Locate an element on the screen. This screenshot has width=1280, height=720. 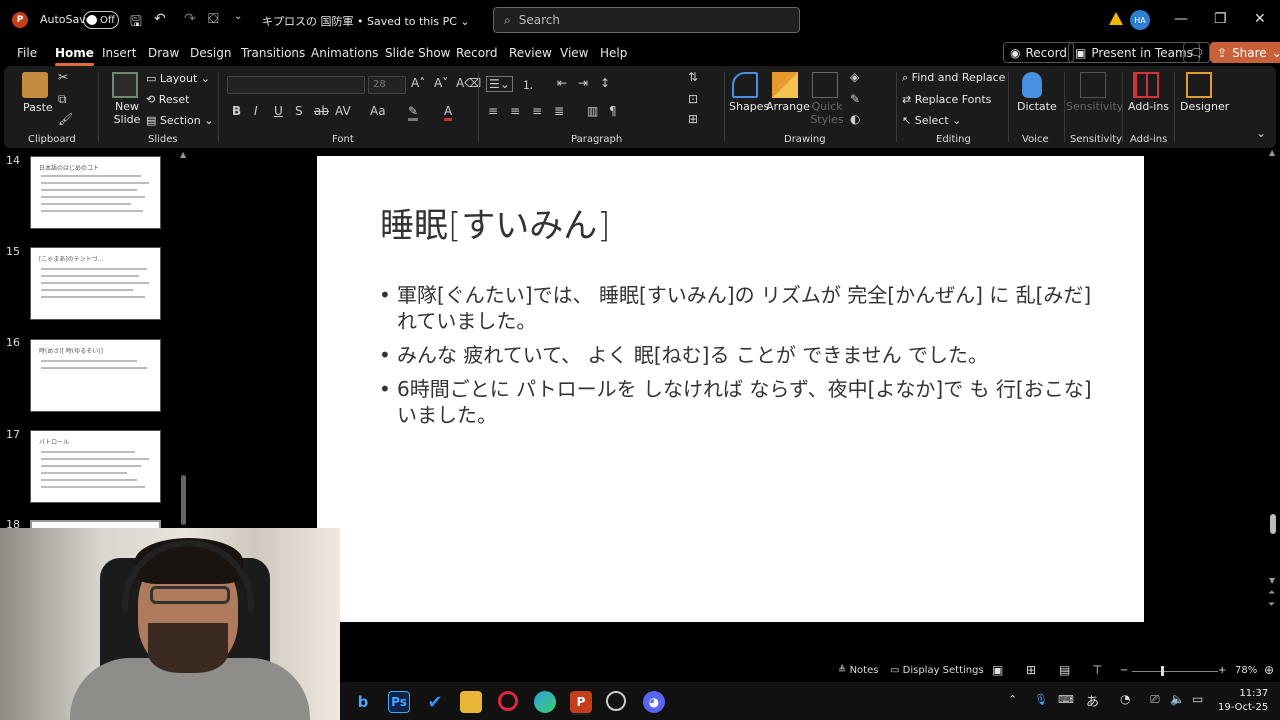
bullet-item: みんな 疲れていて、 よく 眠[ねむ]る ことが できません でした。 is located at coordinates (737, 355).